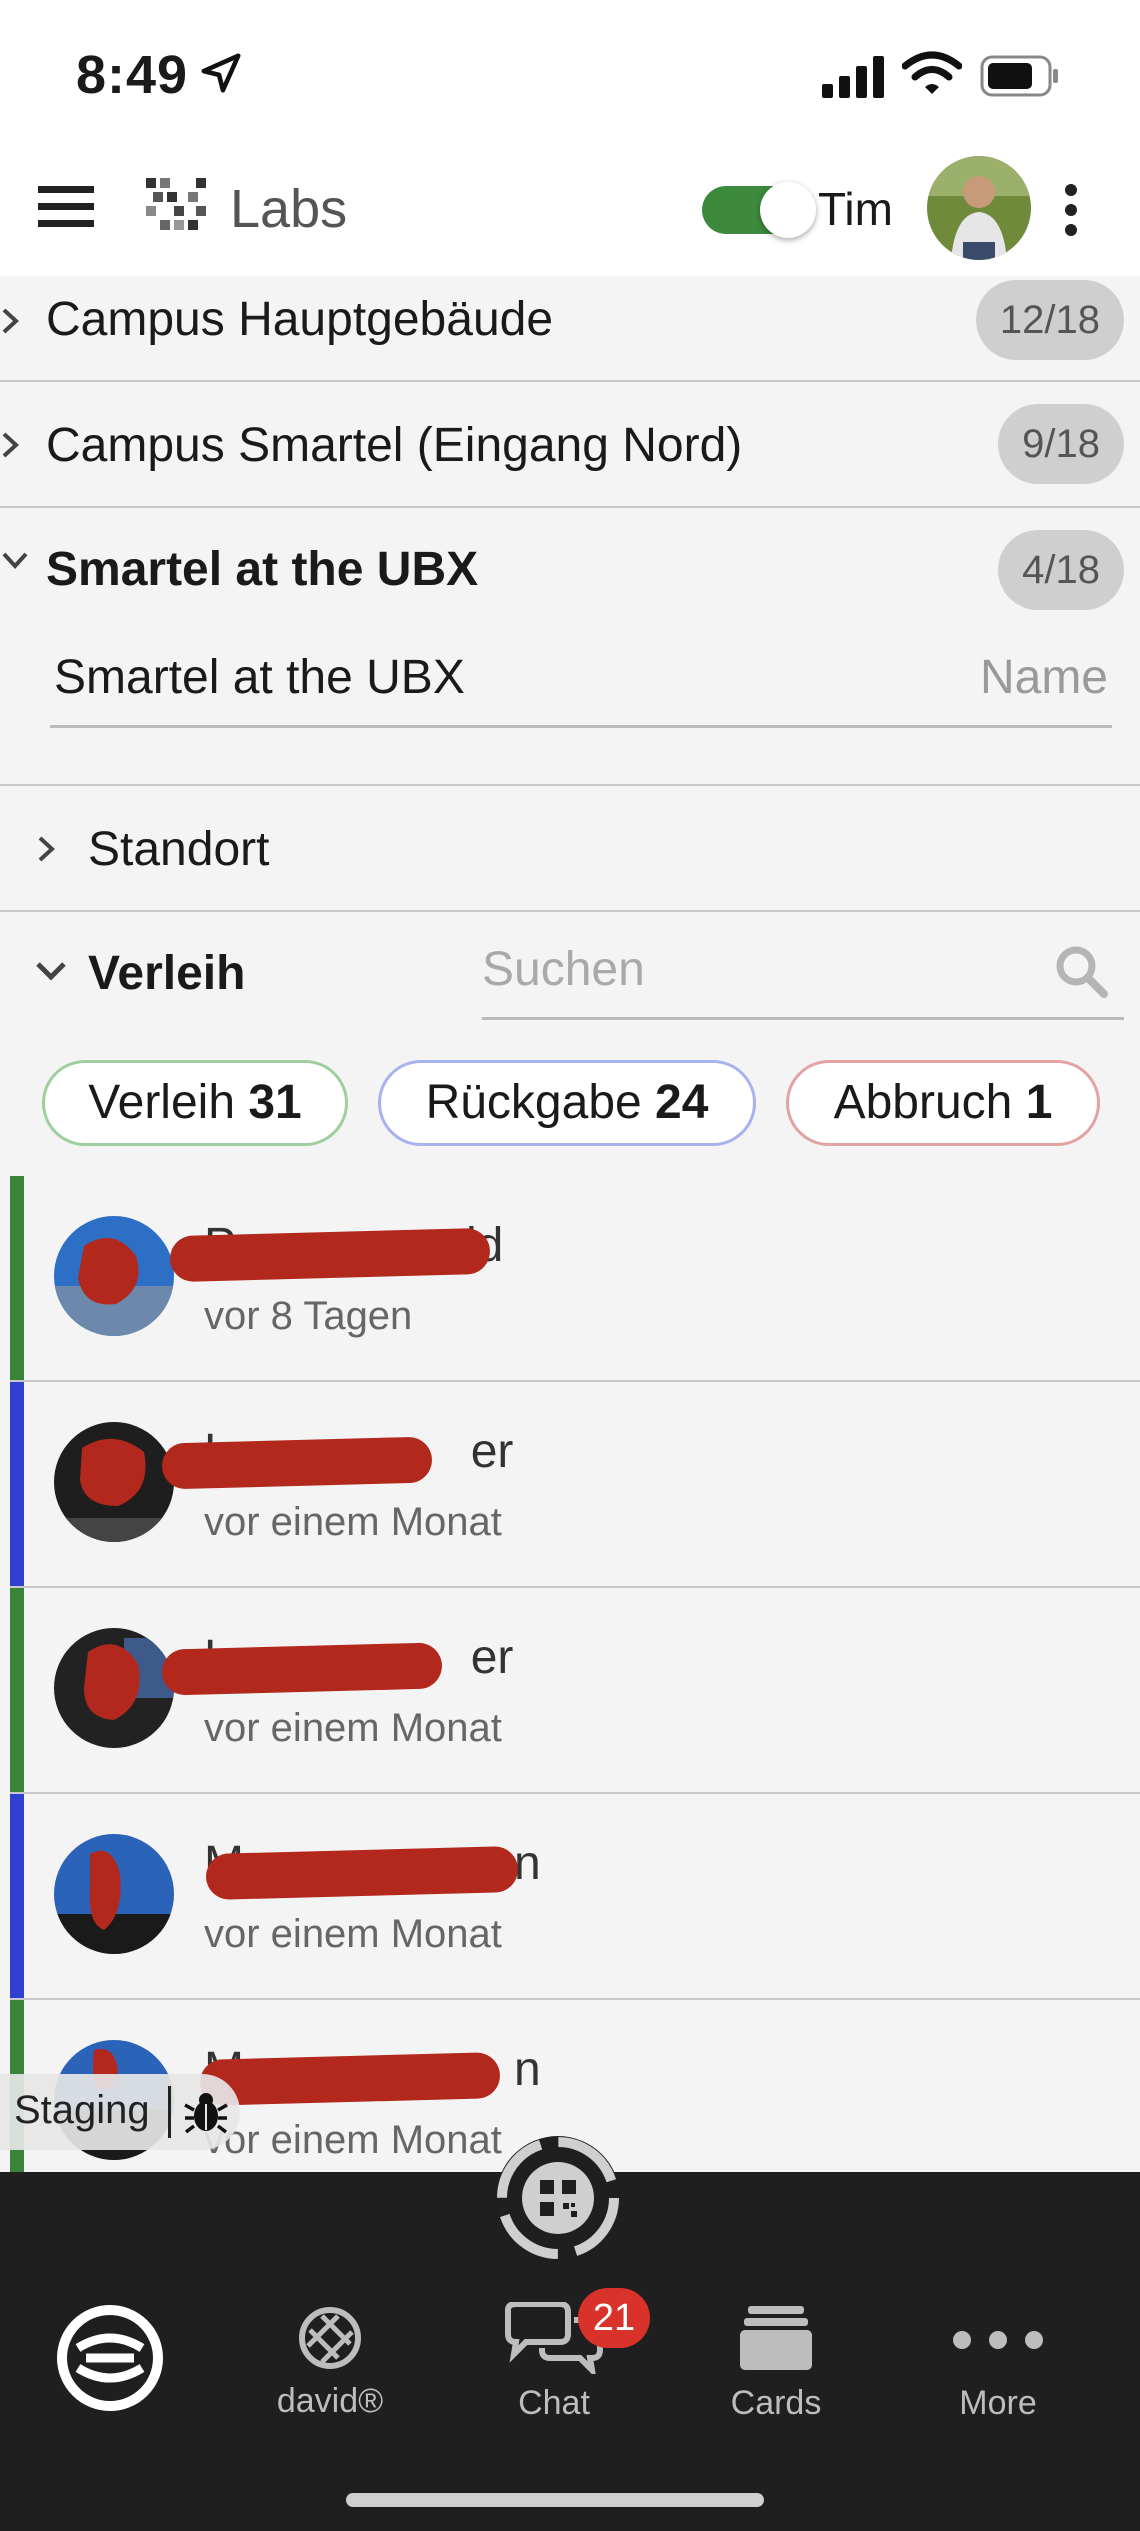  Describe the element at coordinates (162, 1102) in the screenshot. I see `filter-label: Verleih` at that location.